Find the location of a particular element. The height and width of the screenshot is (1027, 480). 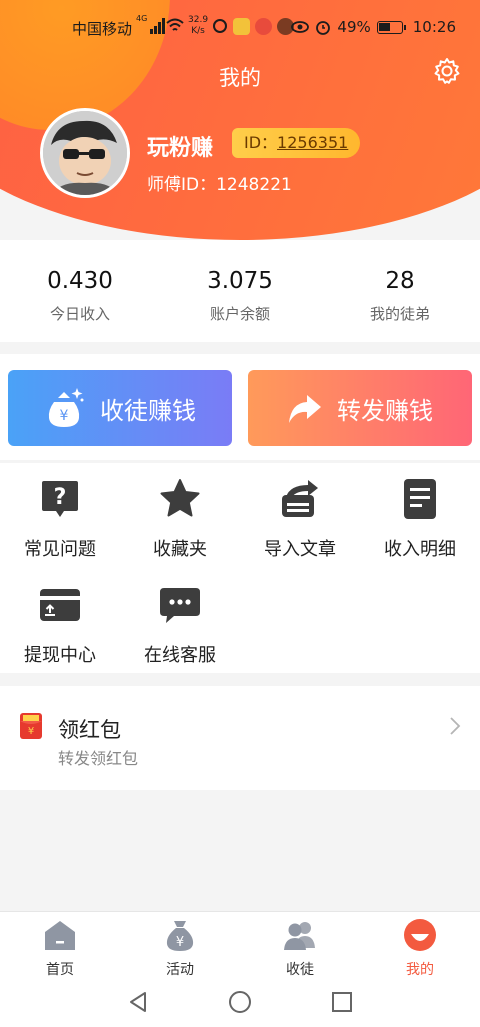

nickname: 玩粉赚 is located at coordinates (180, 148).